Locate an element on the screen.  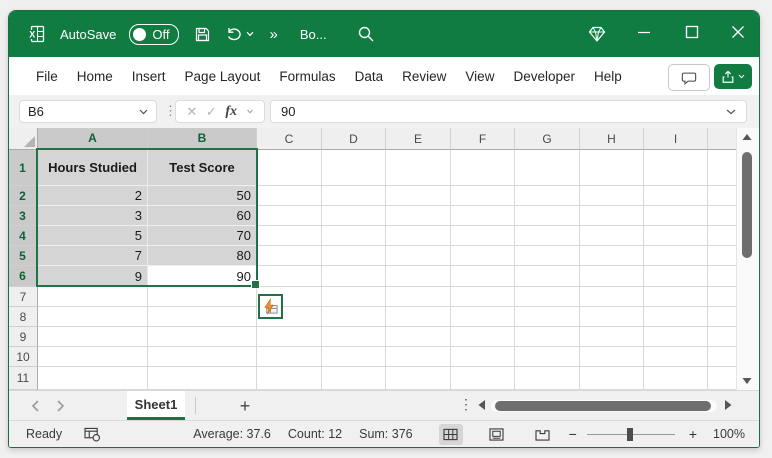
col-header-E: E is located at coordinates (418, 139).